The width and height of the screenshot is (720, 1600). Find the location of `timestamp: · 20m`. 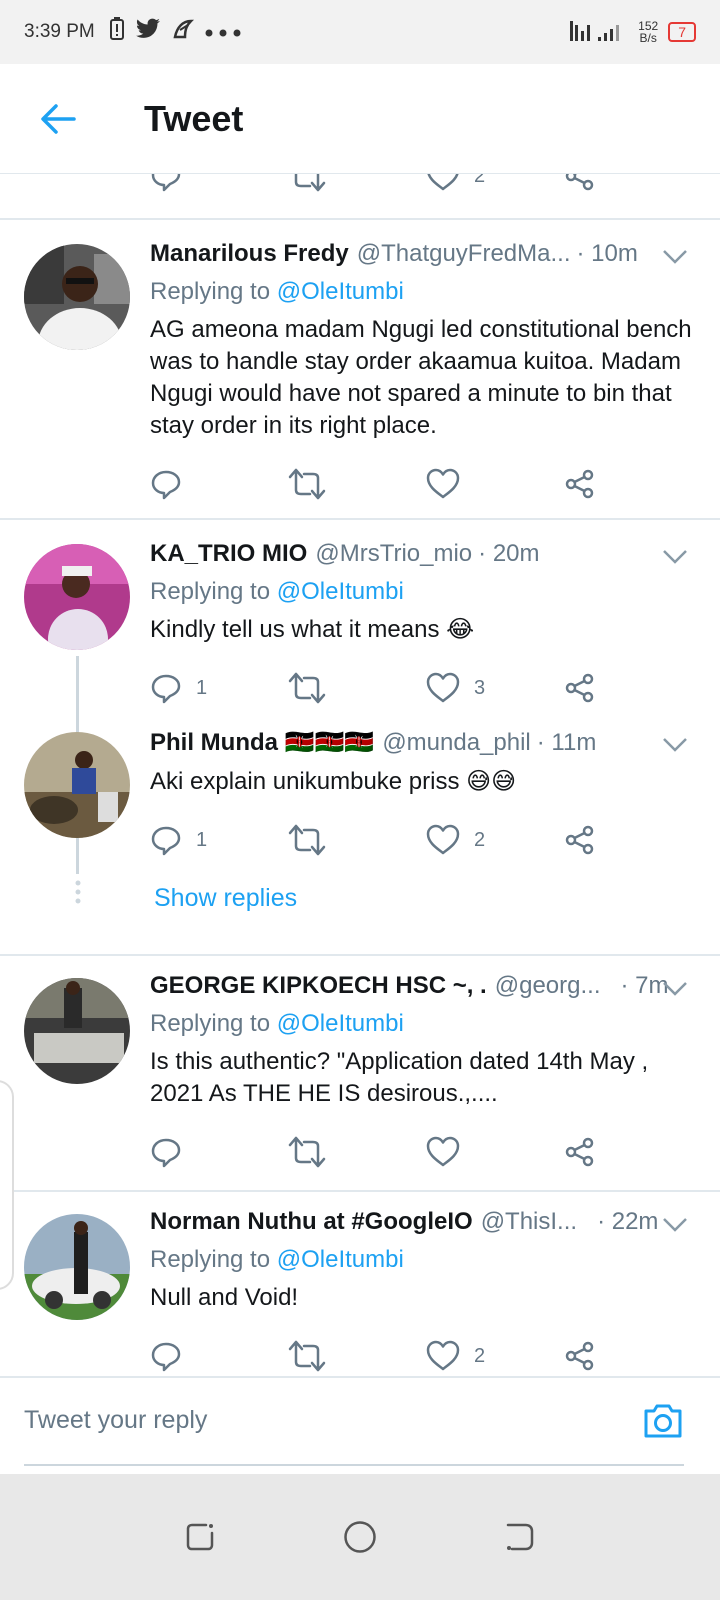

timestamp: · 20m is located at coordinates (509, 553).